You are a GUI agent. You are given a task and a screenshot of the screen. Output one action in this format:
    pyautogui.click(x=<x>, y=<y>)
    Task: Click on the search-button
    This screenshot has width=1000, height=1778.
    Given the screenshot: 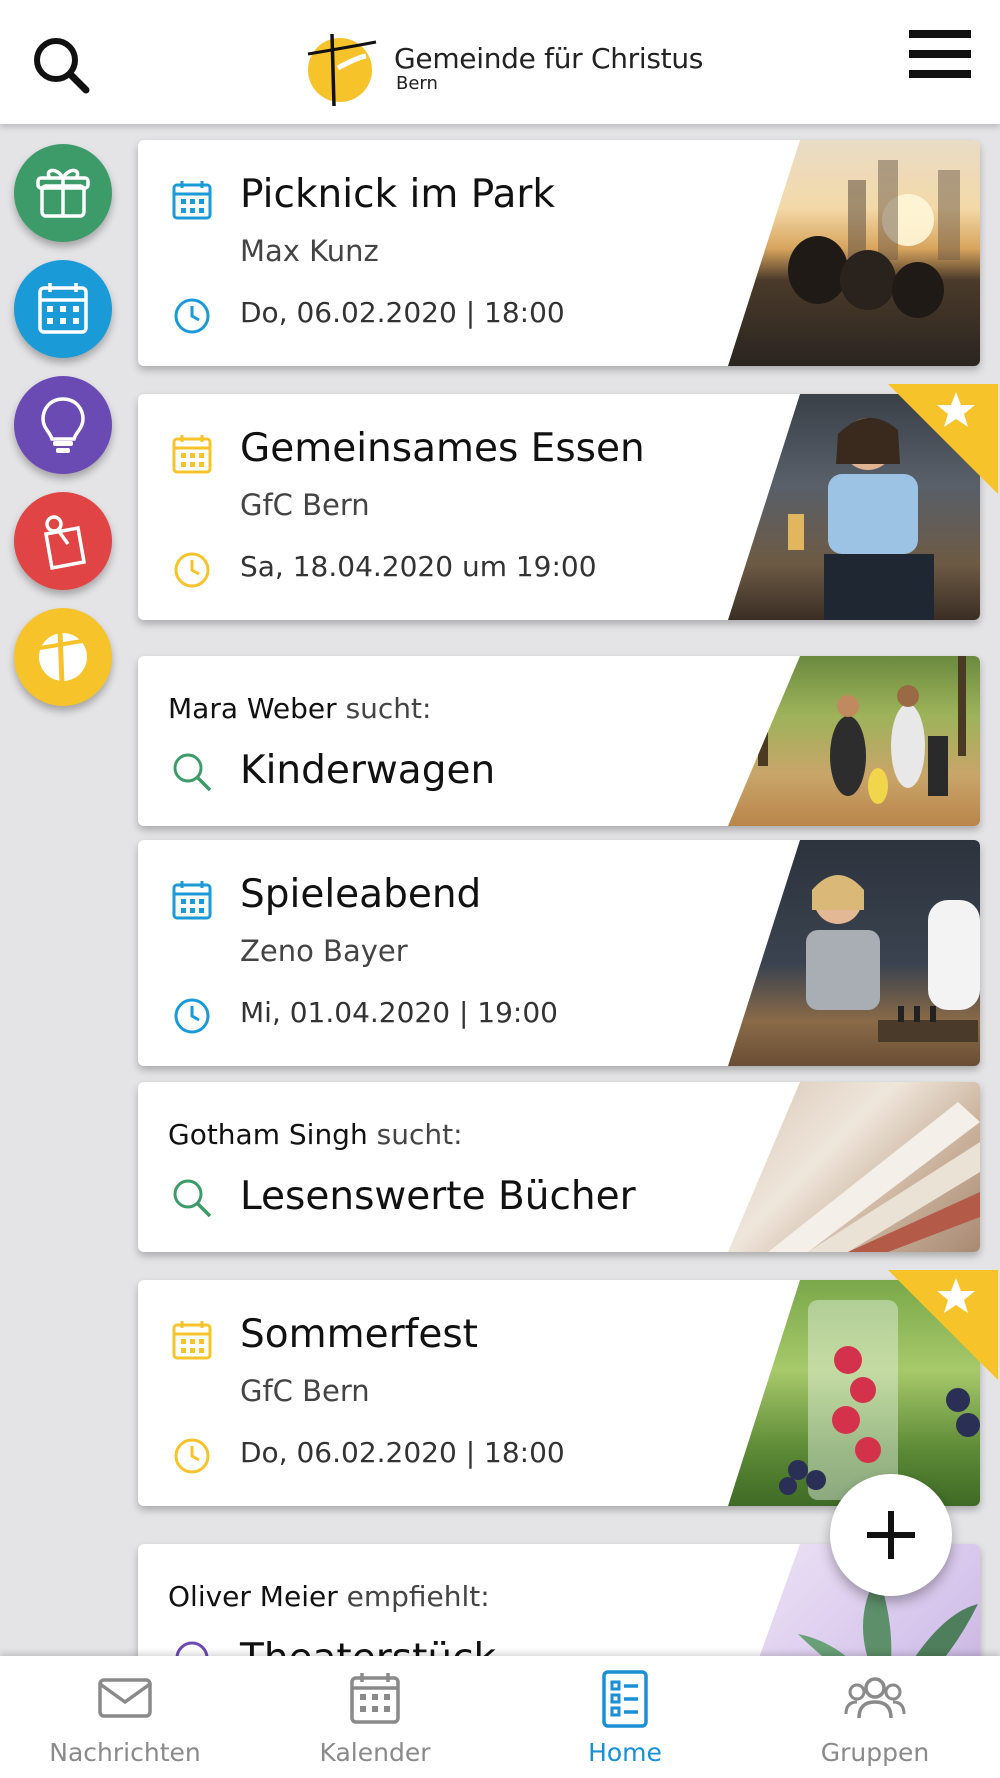 What is the action you would take?
    pyautogui.click(x=63, y=65)
    